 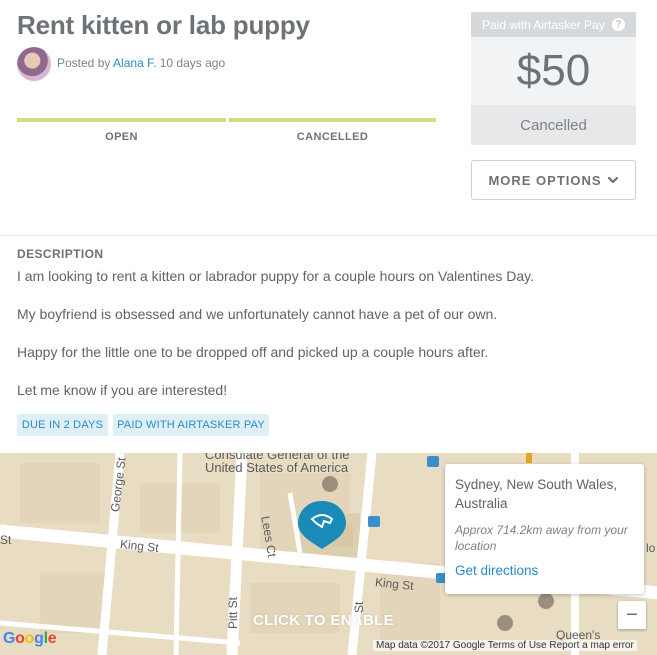 I want to click on street-label: Pitt St, so click(x=233, y=612).